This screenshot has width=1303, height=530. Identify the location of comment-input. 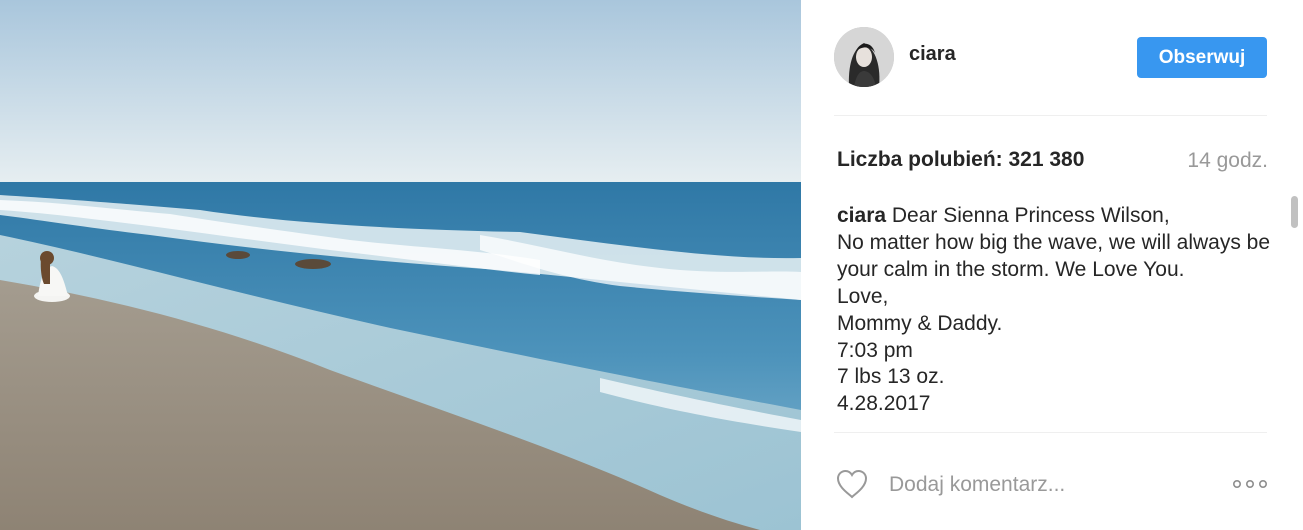
(1054, 485).